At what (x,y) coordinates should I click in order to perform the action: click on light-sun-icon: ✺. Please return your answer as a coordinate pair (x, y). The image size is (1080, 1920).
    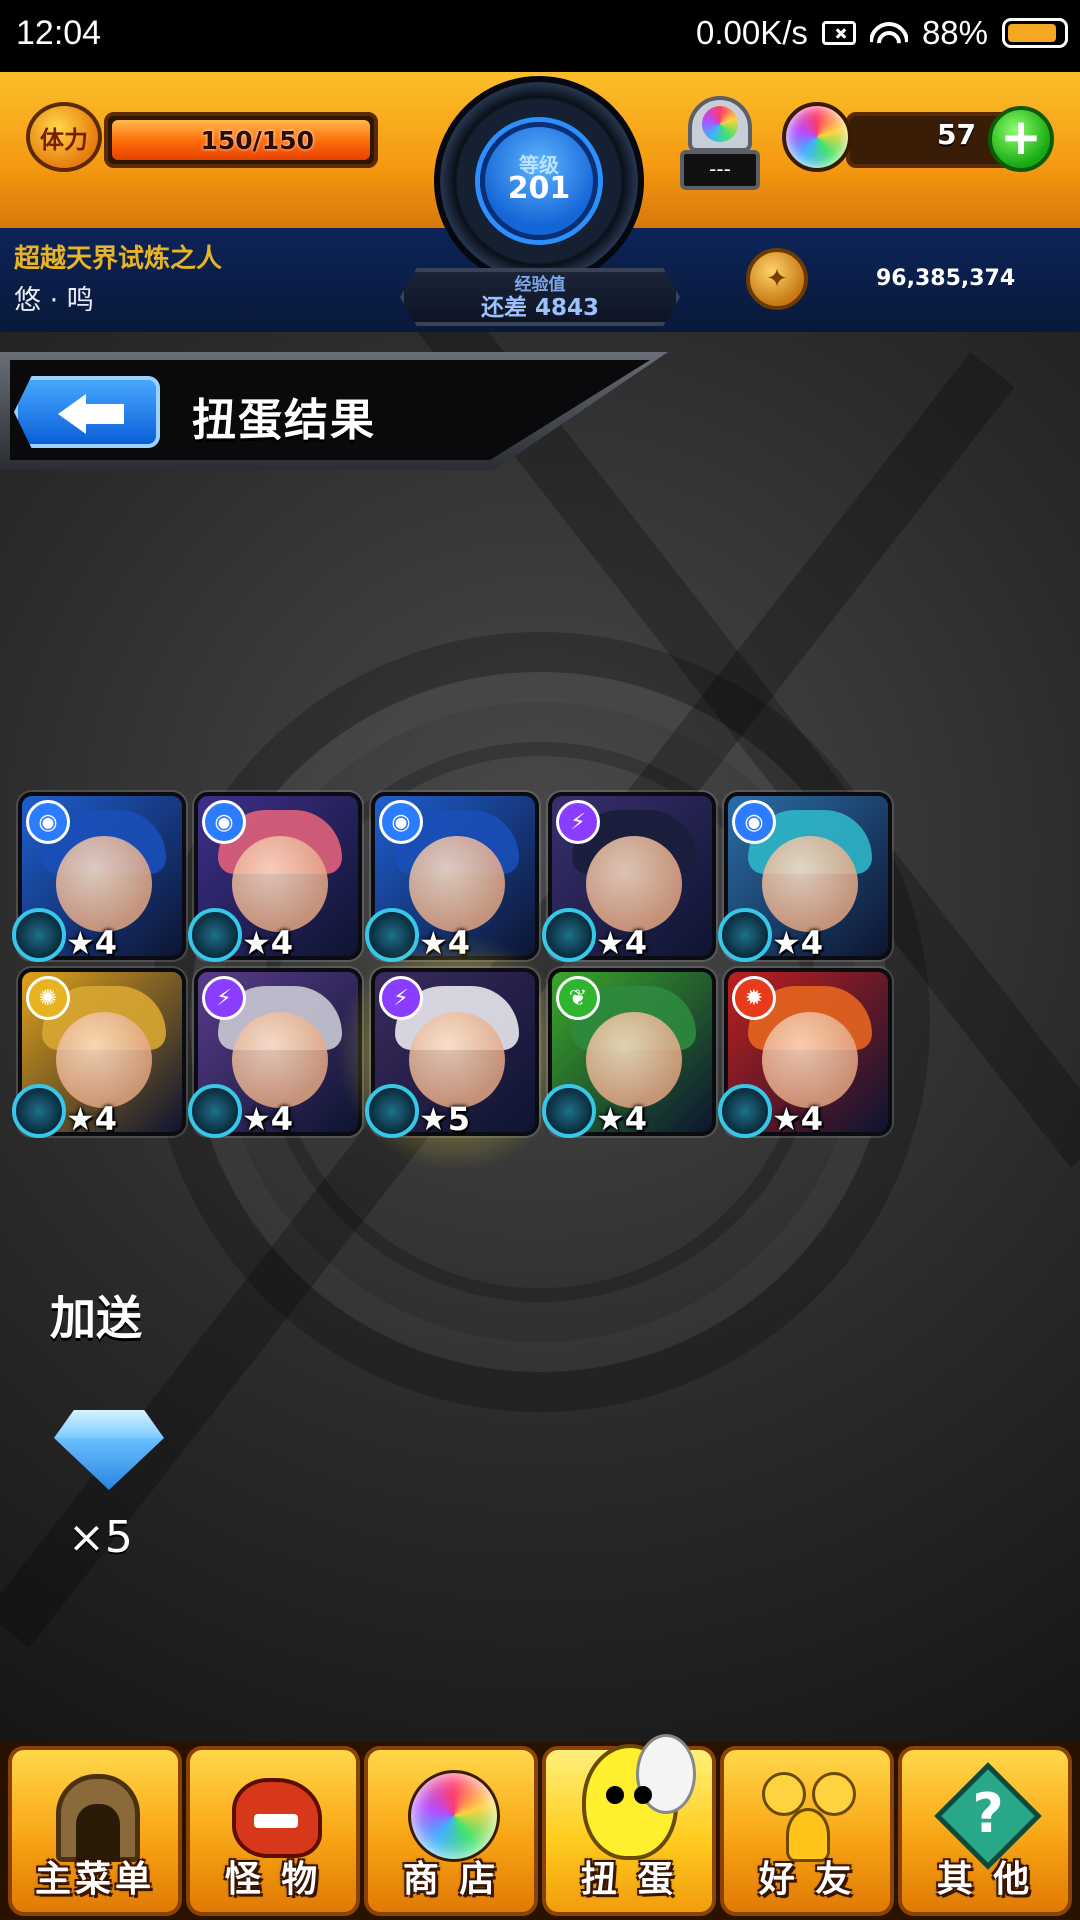
    Looking at the image, I should click on (48, 998).